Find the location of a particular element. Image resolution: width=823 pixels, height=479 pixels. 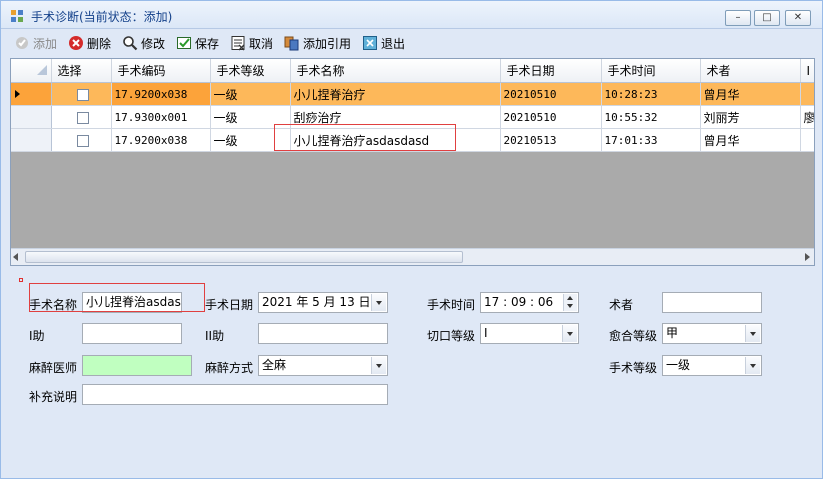

minimize-button: – is located at coordinates (738, 18).